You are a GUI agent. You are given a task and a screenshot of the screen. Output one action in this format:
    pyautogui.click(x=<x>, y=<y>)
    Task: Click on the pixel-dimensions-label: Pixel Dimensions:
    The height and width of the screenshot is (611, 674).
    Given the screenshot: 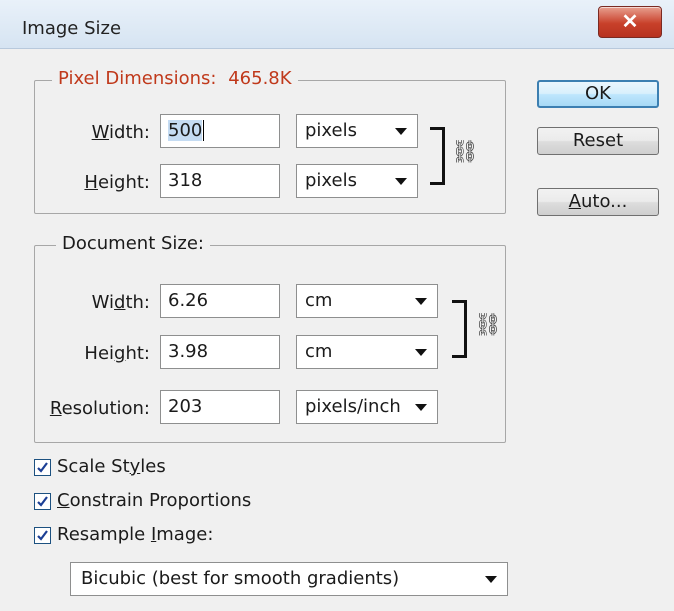 What is the action you would take?
    pyautogui.click(x=137, y=78)
    